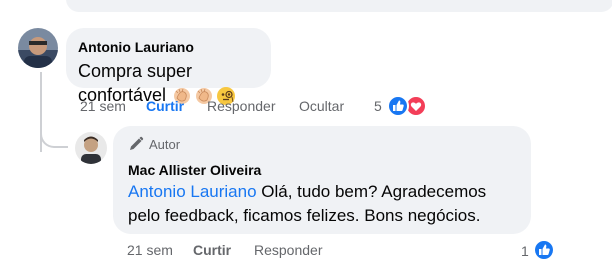  What do you see at coordinates (137, 143) in the screenshot?
I see `pencil-icon` at bounding box center [137, 143].